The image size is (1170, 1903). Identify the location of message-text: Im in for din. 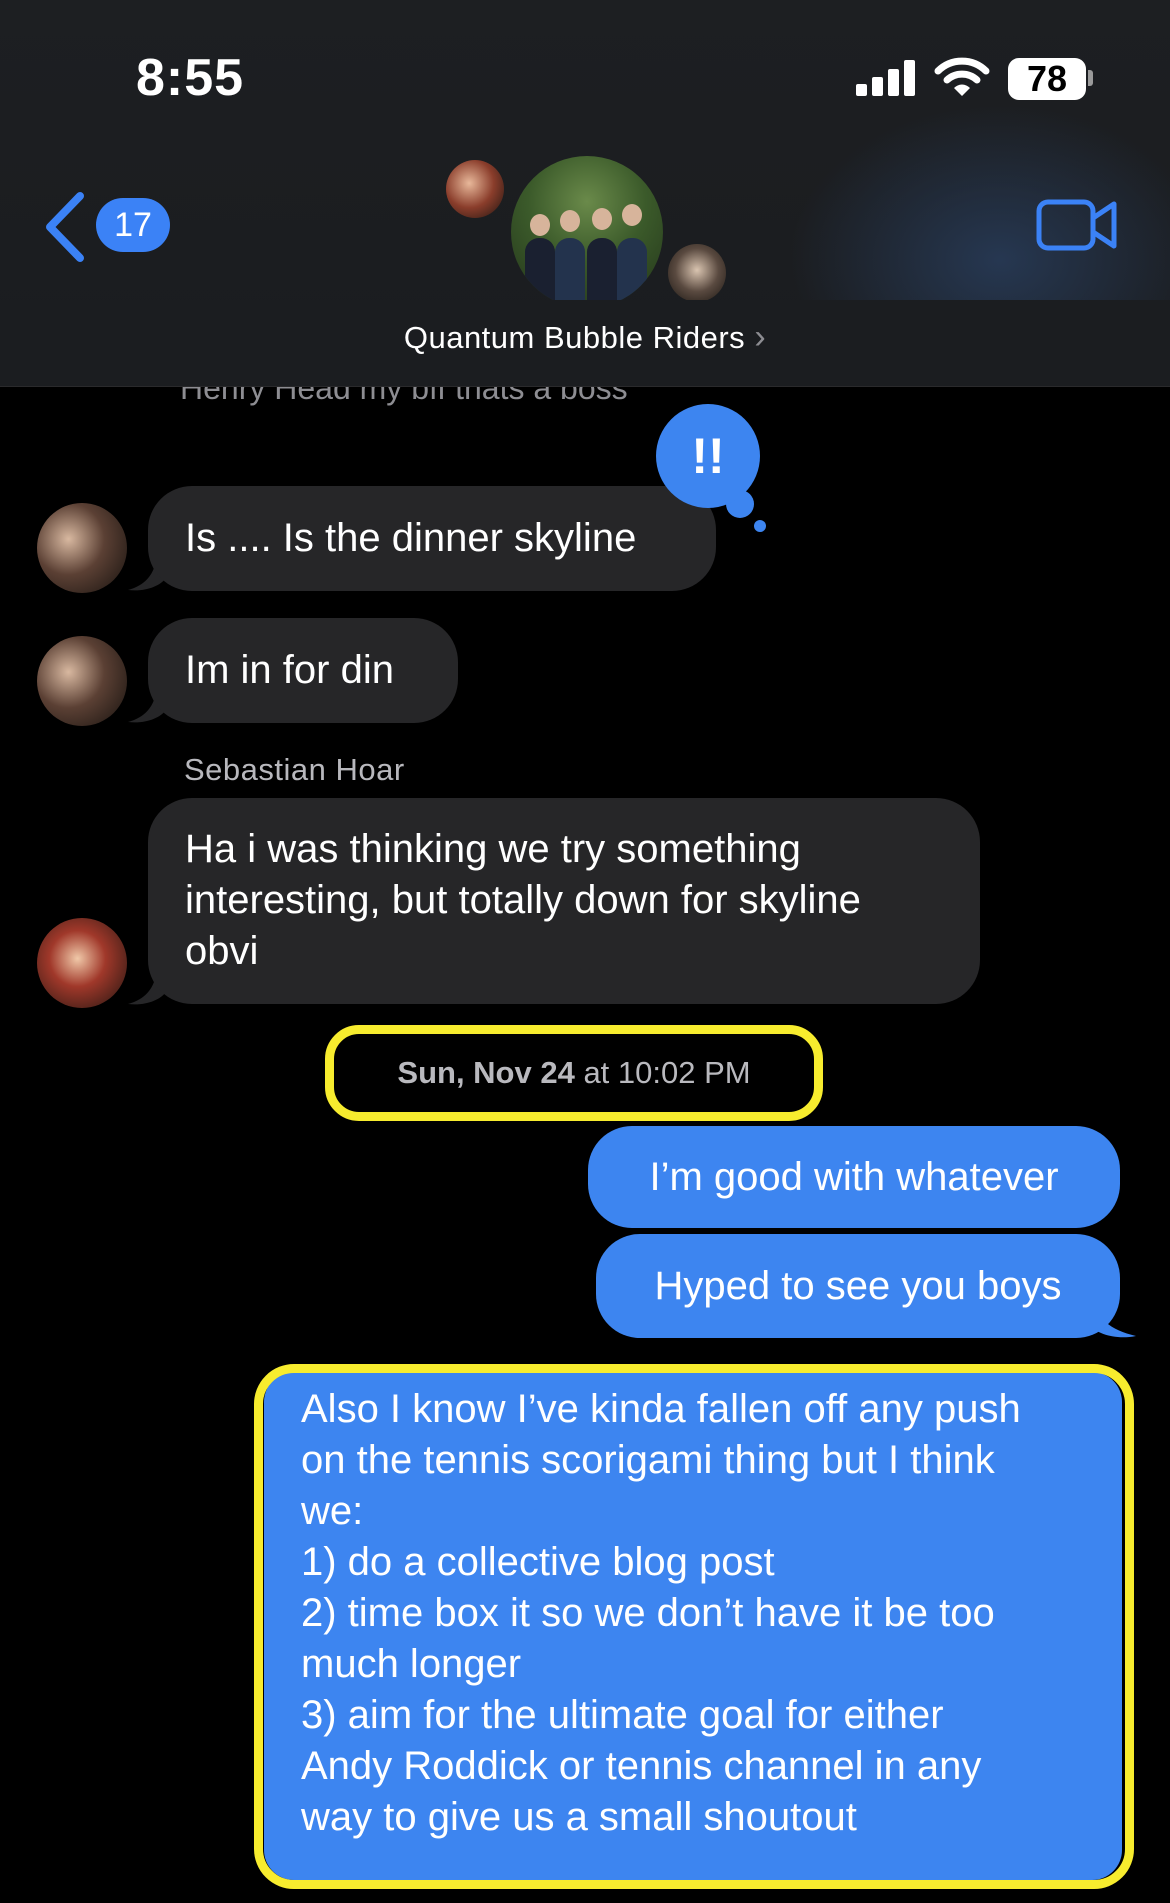
(289, 670).